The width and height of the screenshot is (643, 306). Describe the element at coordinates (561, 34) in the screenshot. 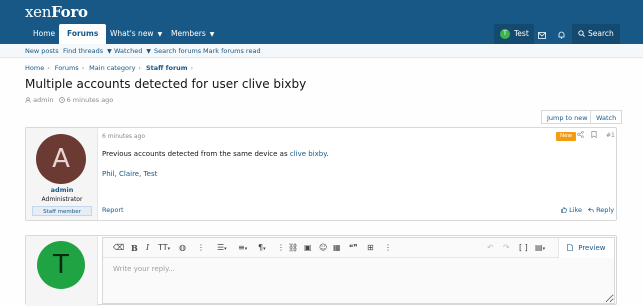

I see `bell-icon` at that location.